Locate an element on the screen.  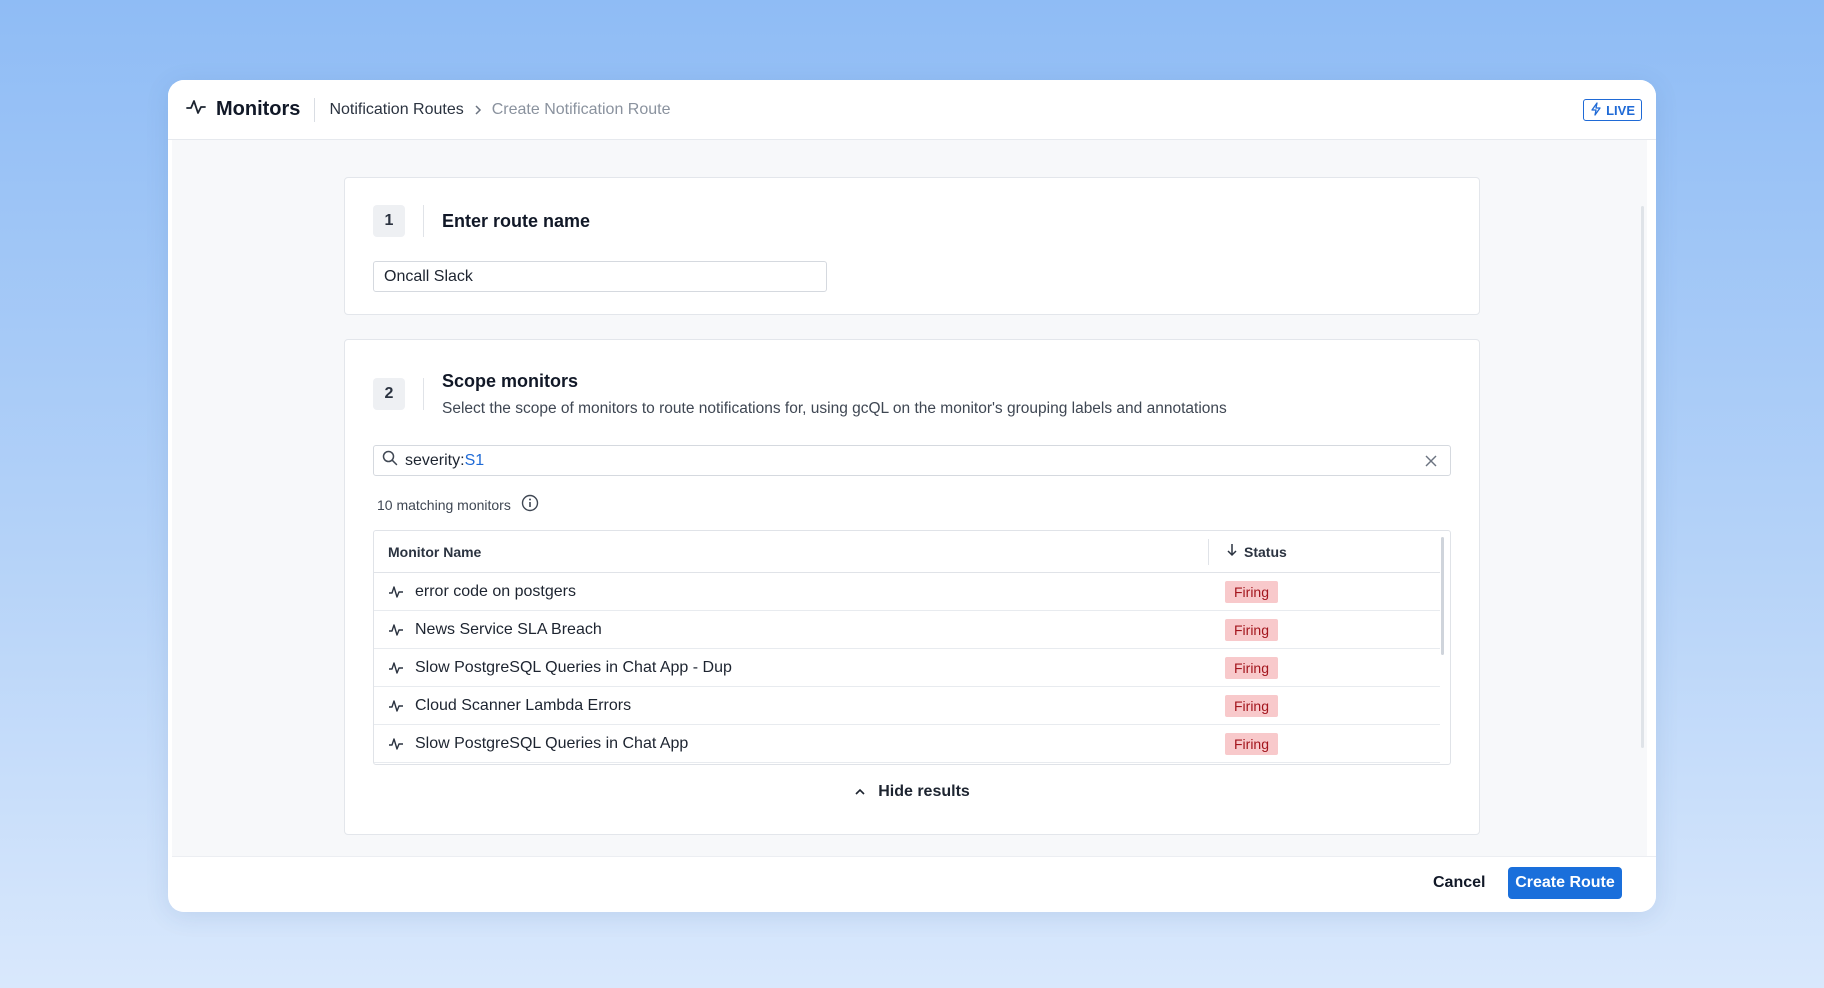
hide-results-label: Hide results is located at coordinates (924, 791).